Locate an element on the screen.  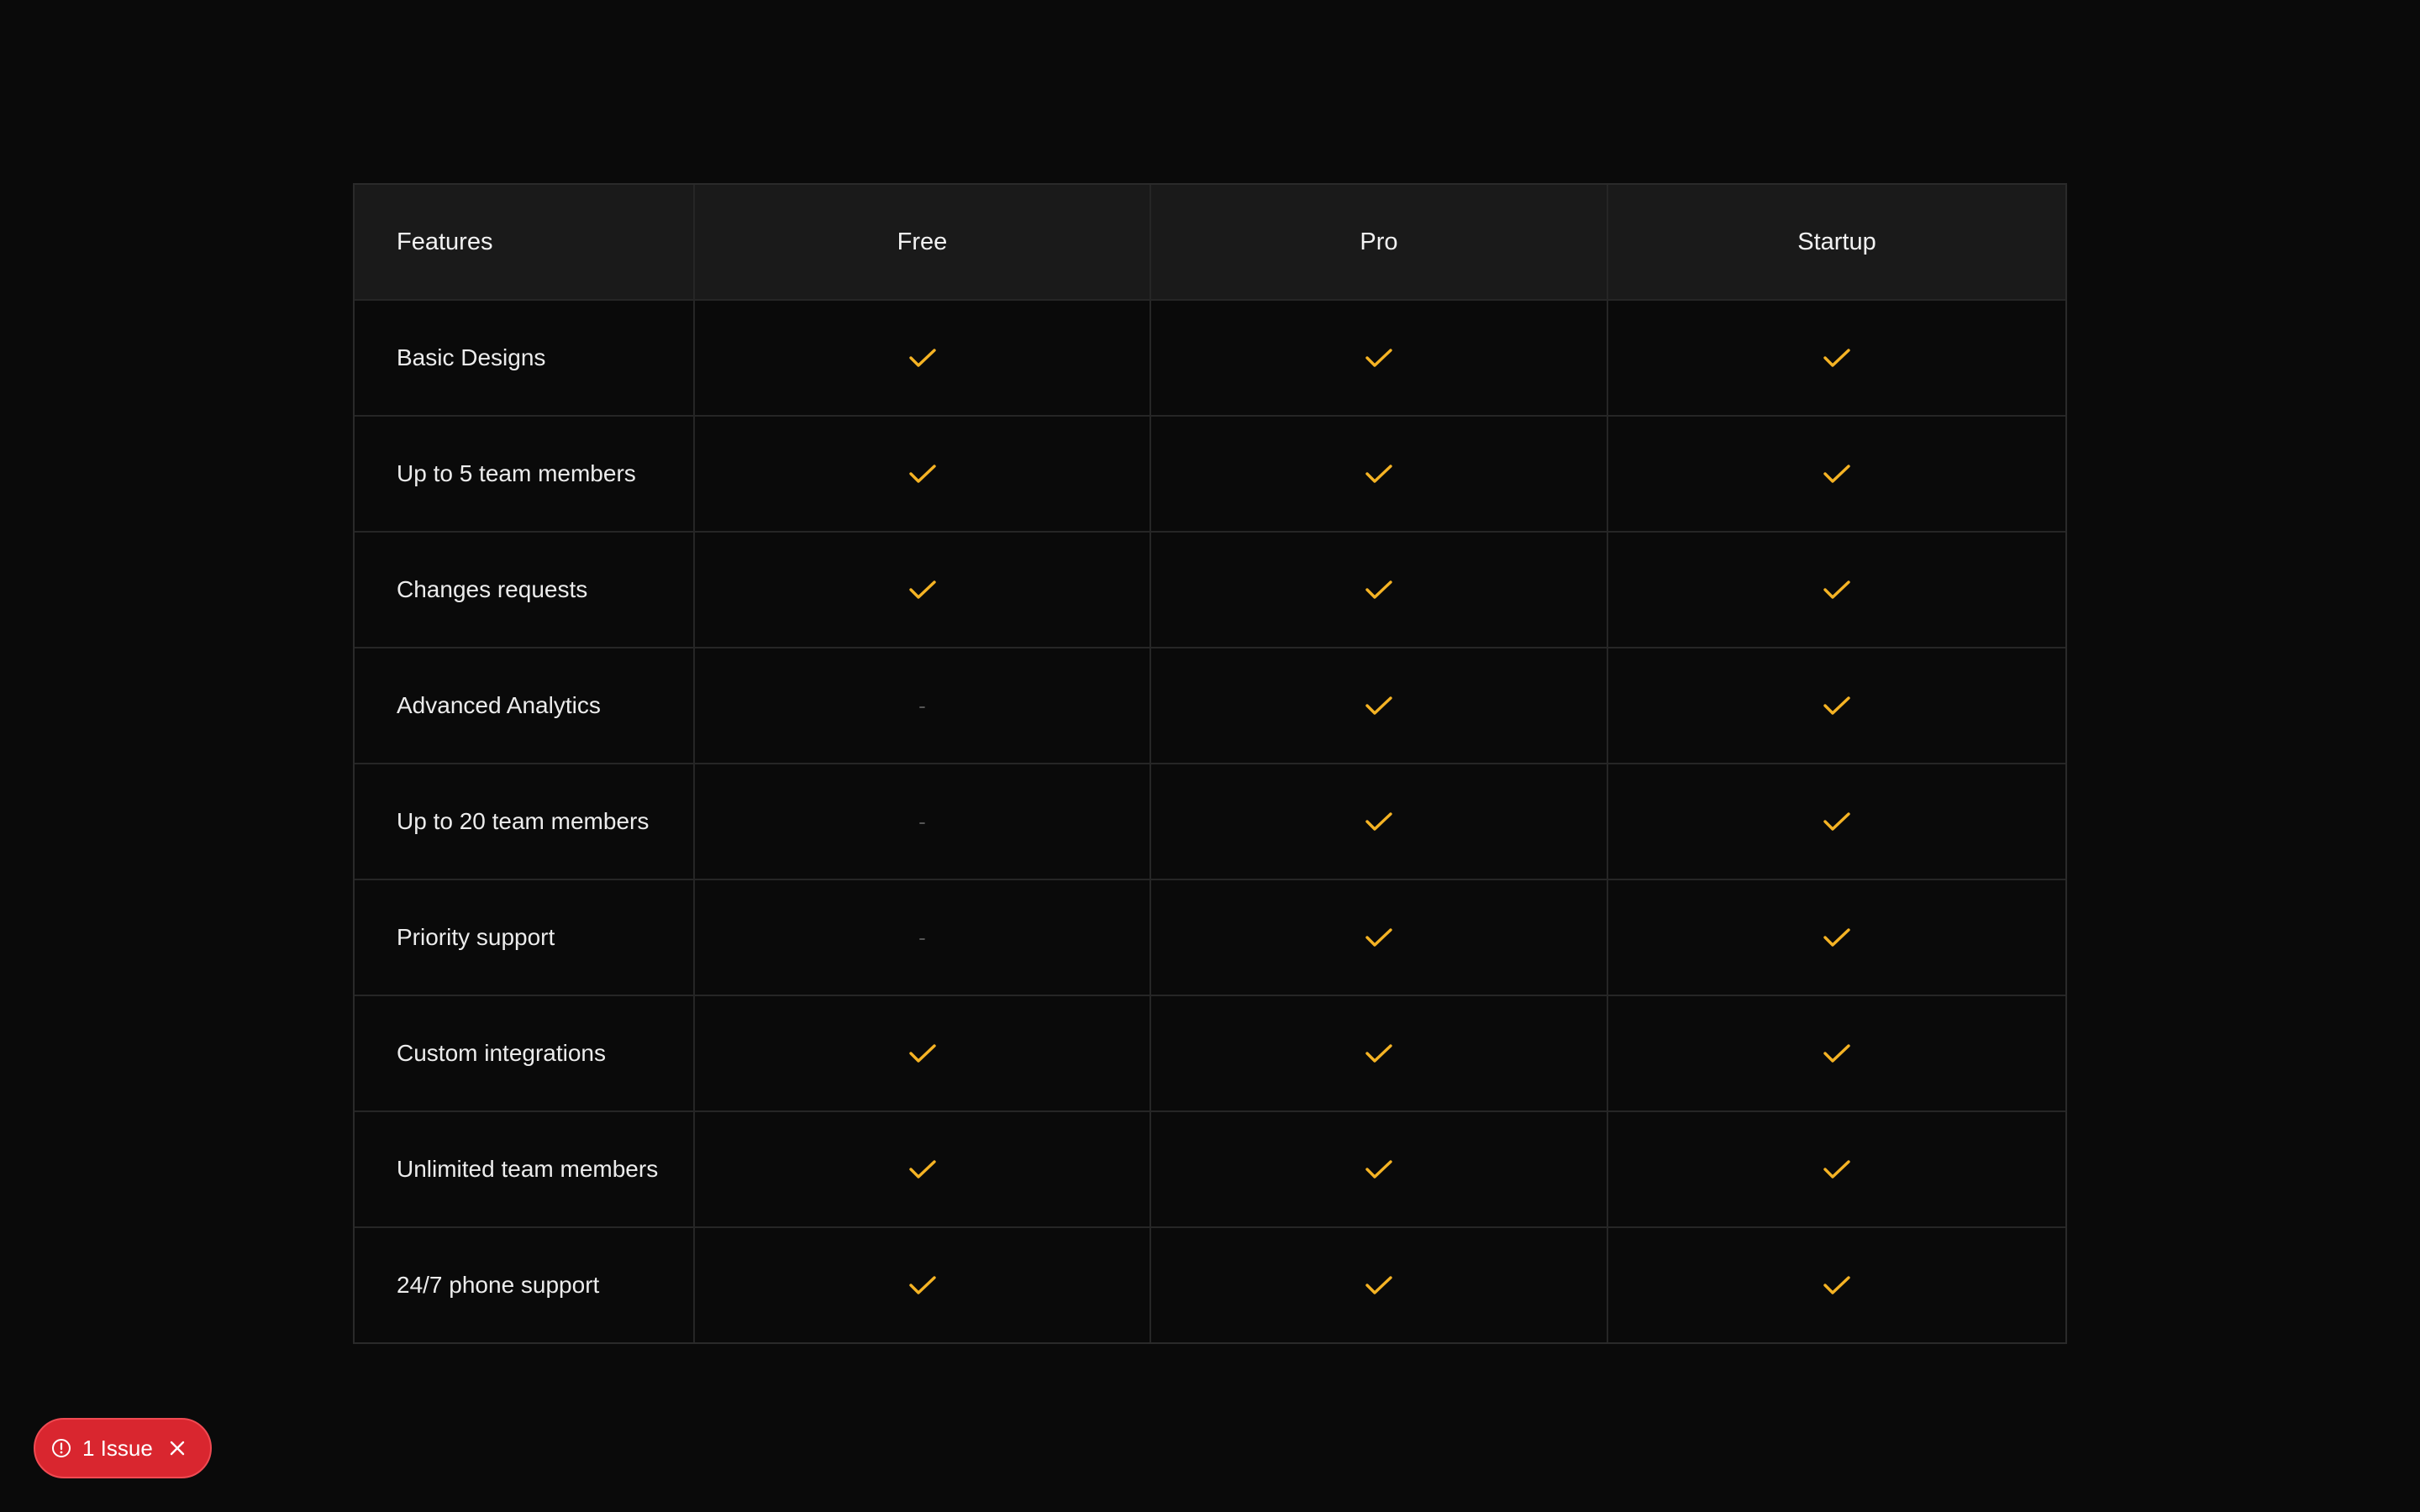
table-row: Custom integrations is located at coordinates (1210, 1054).